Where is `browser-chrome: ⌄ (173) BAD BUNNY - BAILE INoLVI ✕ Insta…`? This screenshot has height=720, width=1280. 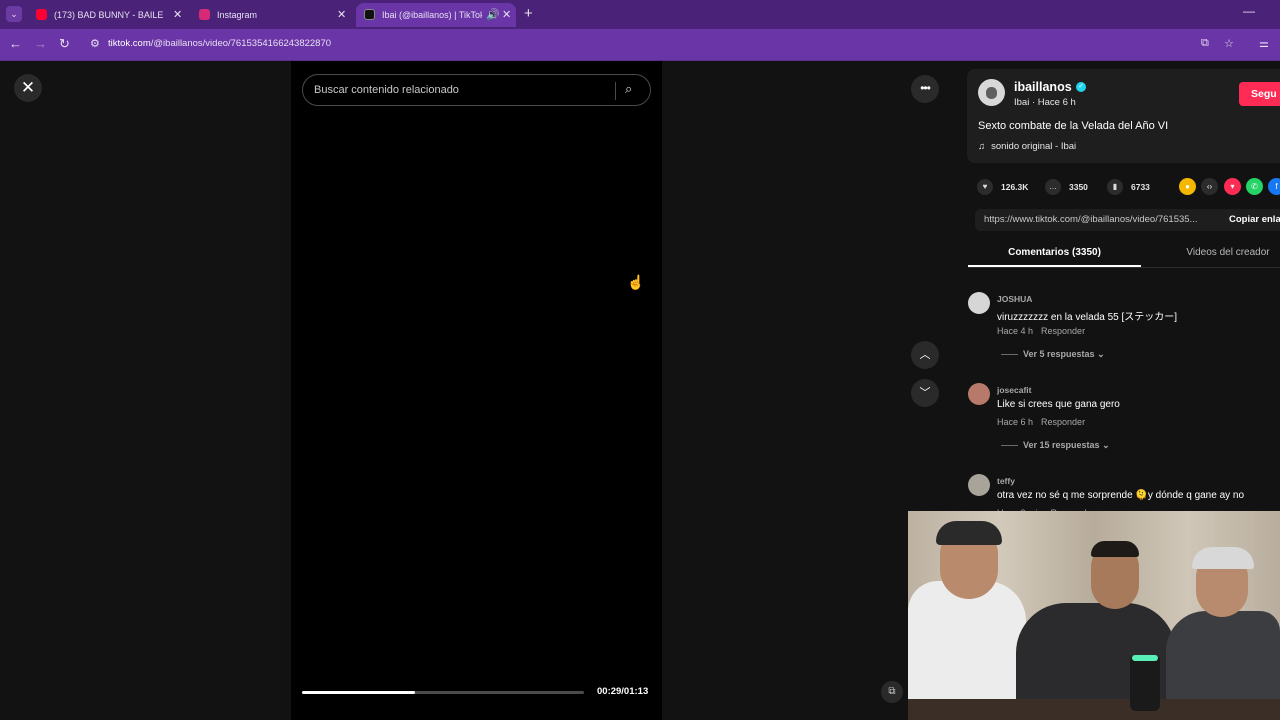
browser-chrome: ⌄ (173) BAD BUNNY - BAILE INoLVI ✕ Insta… is located at coordinates (640, 30).